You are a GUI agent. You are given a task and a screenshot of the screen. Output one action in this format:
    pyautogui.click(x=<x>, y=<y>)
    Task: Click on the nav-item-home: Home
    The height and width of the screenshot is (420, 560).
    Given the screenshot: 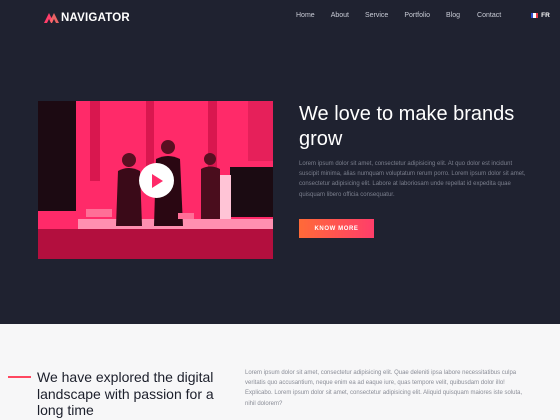 What is the action you would take?
    pyautogui.click(x=305, y=15)
    